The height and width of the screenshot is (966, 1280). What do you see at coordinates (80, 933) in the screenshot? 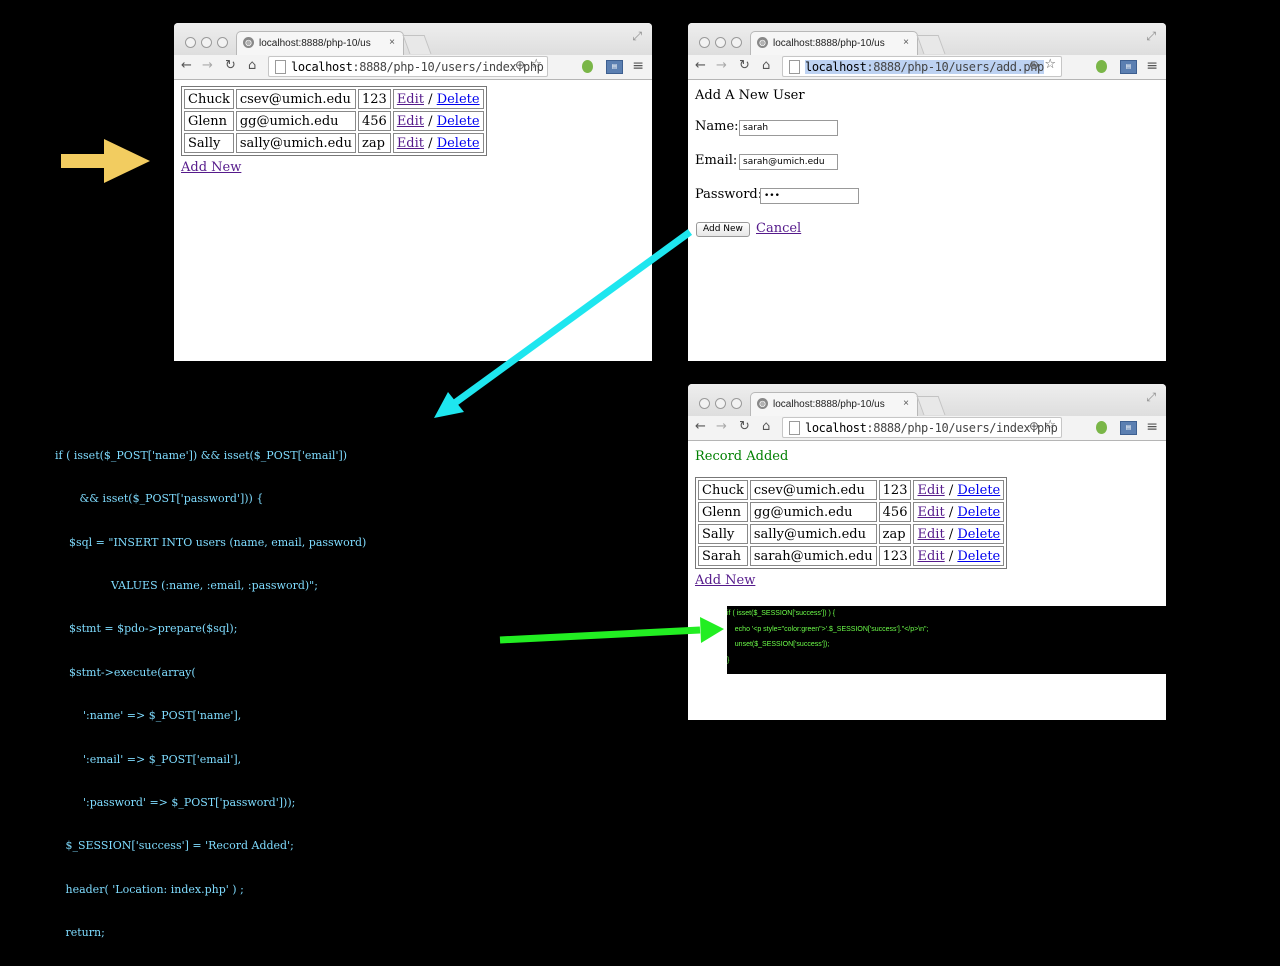
I see `code-line: return;` at bounding box center [80, 933].